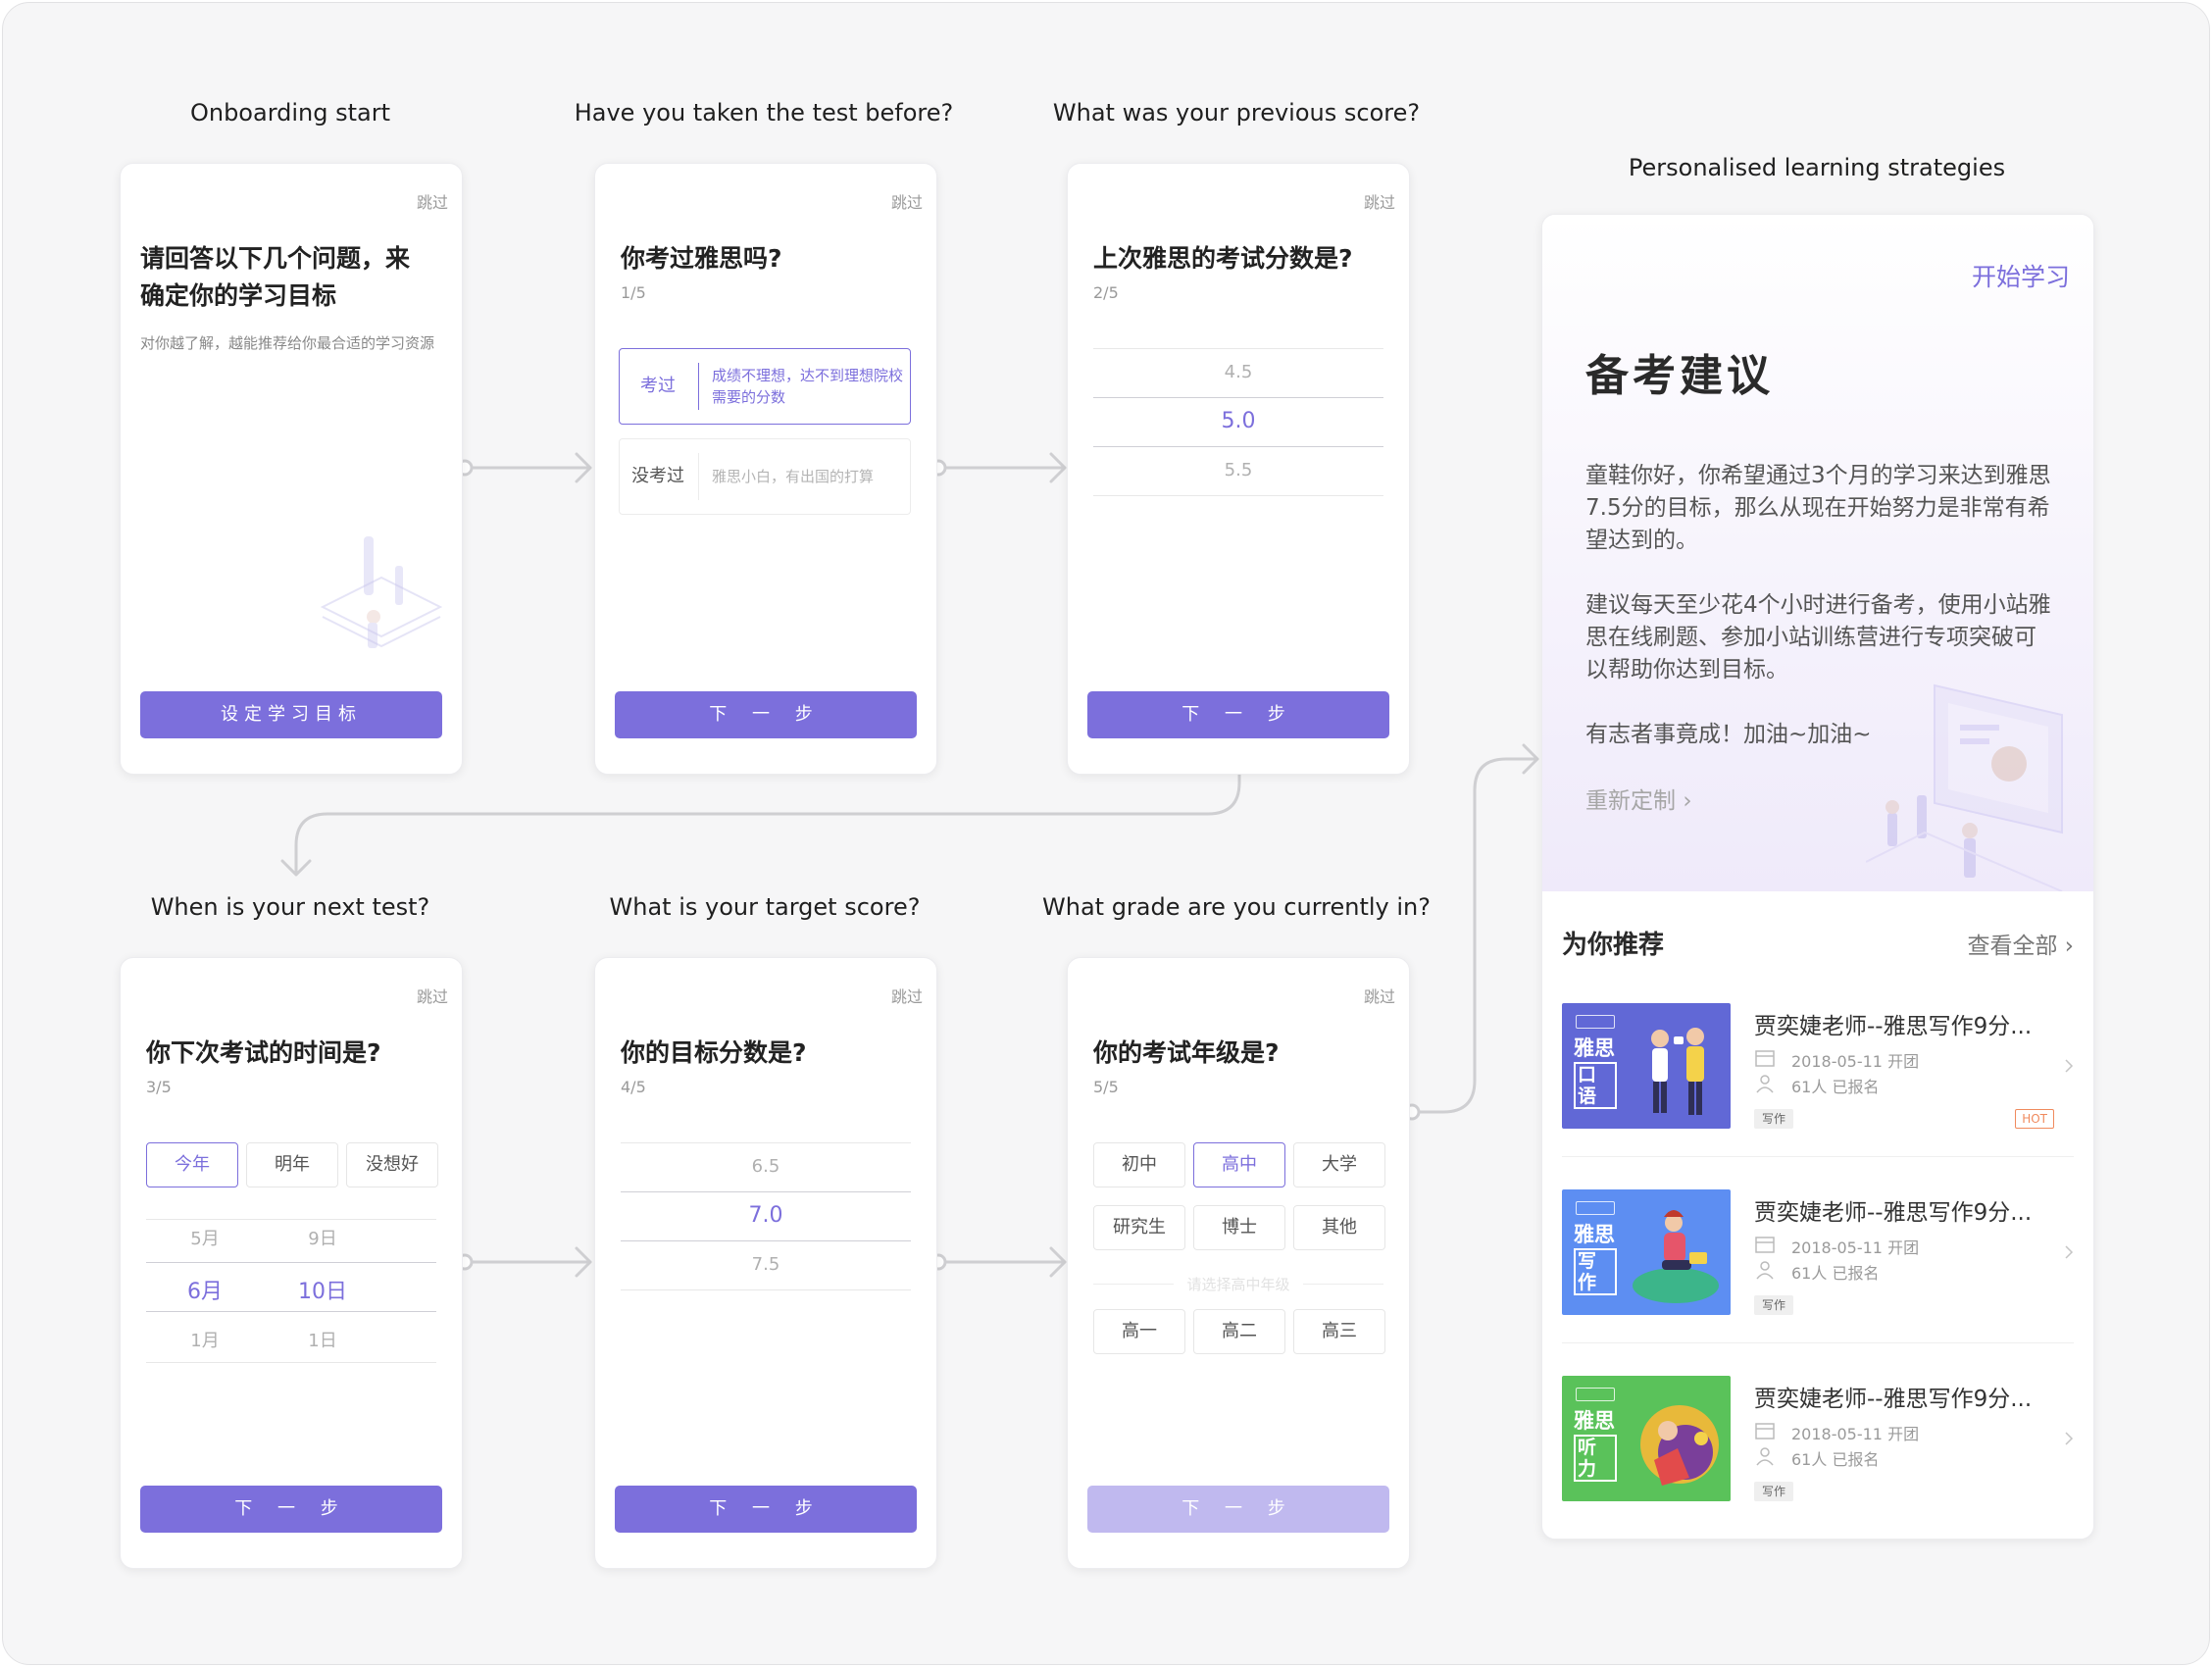  I want to click on set-goal-button: 设定学习目标, so click(291, 714).